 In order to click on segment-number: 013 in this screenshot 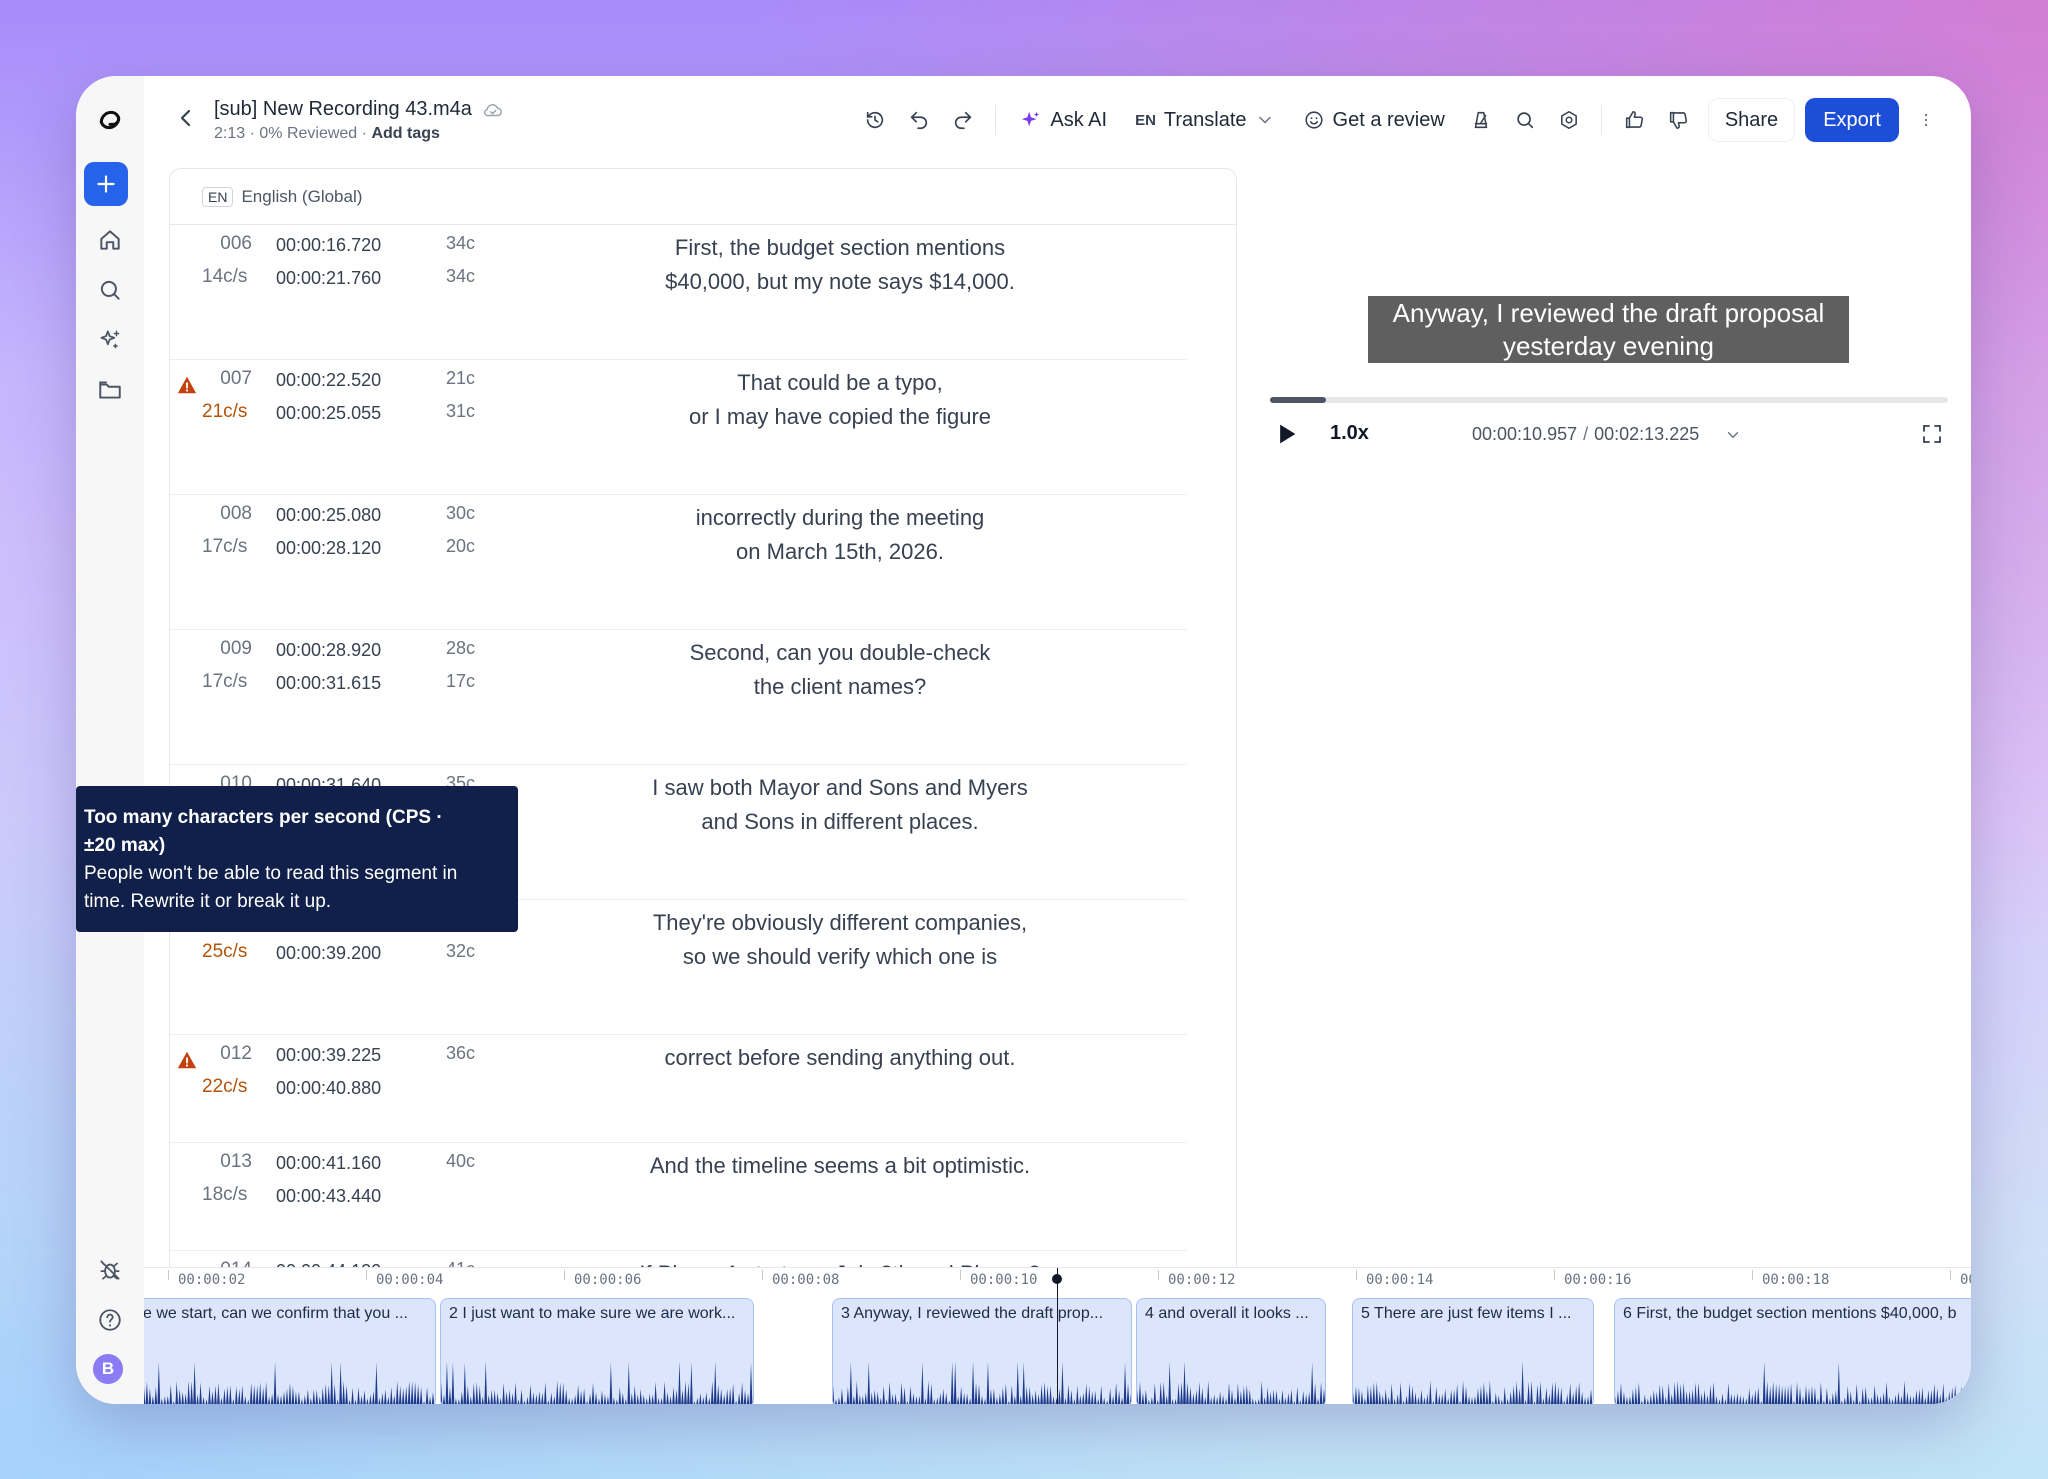, I will do `click(236, 1161)`.